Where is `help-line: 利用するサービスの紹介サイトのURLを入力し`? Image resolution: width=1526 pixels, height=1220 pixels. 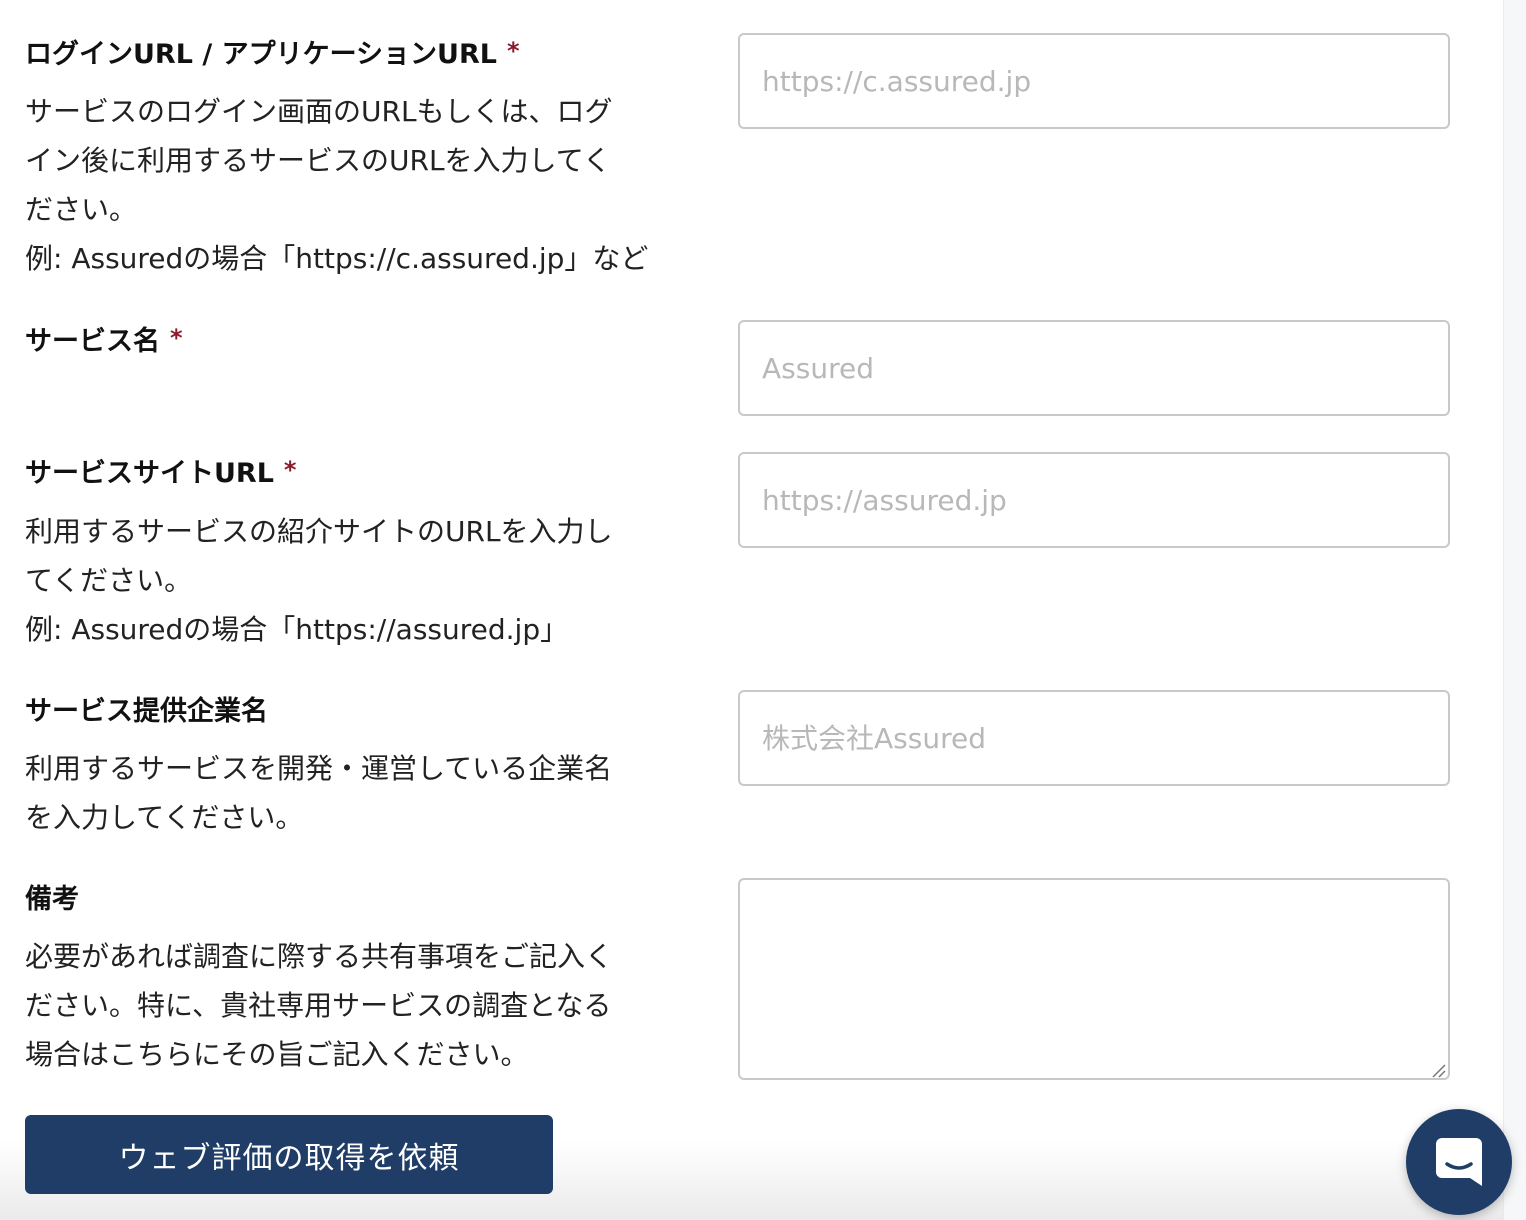 help-line: 利用するサービスの紹介サイトのURLを入力し is located at coordinates (319, 531).